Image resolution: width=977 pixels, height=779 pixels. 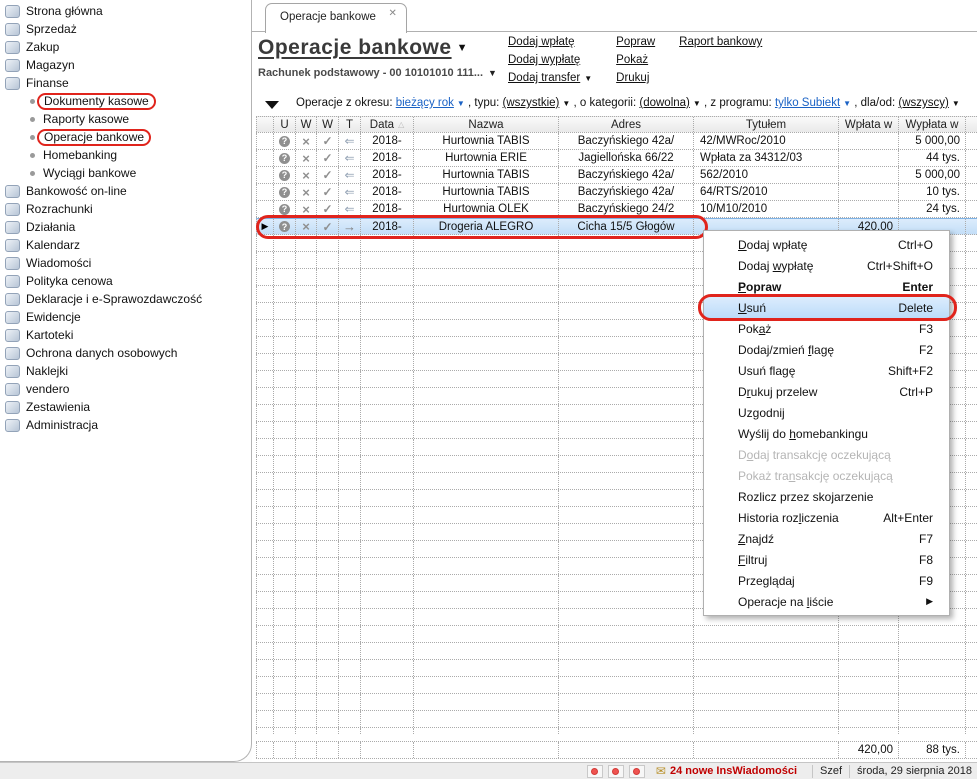 What do you see at coordinates (125, 335) in the screenshot?
I see `sidebar-item-kartoteki: Kartoteki` at bounding box center [125, 335].